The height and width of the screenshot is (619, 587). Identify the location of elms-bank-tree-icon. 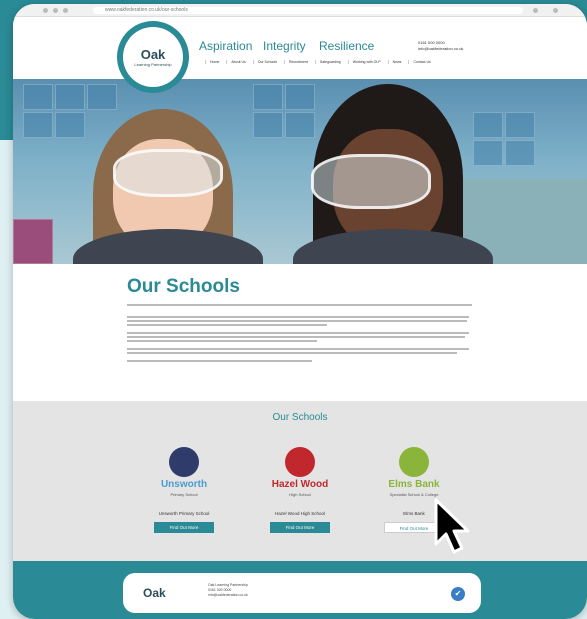
(414, 462).